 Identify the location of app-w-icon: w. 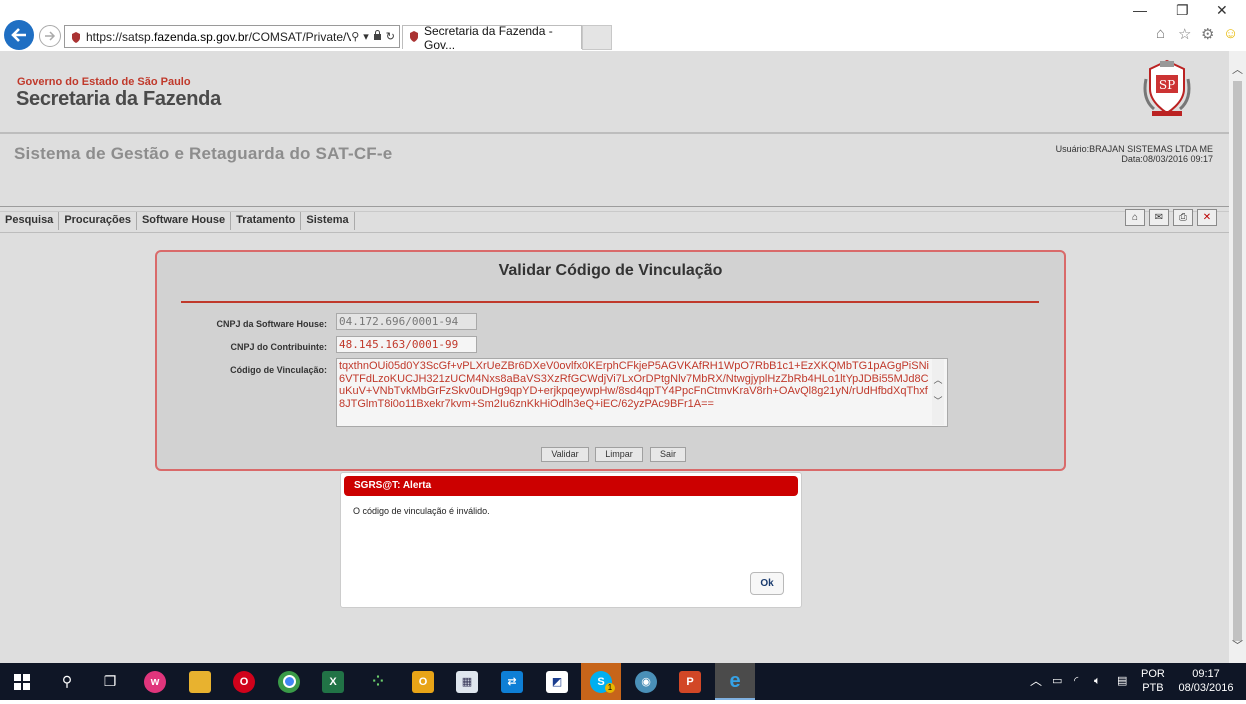
(155, 681).